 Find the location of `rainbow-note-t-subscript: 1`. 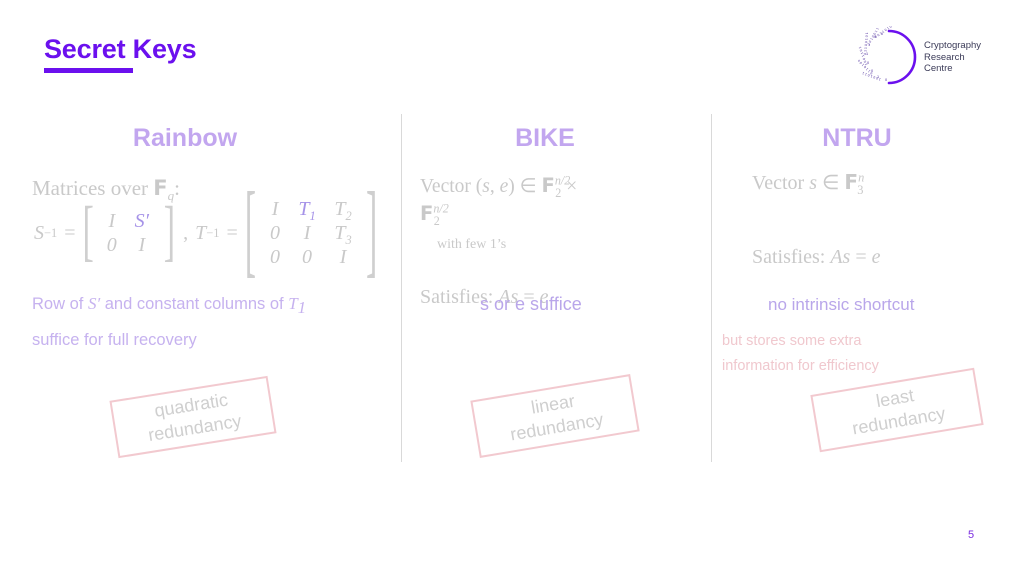

rainbow-note-t-subscript: 1 is located at coordinates (302, 308).